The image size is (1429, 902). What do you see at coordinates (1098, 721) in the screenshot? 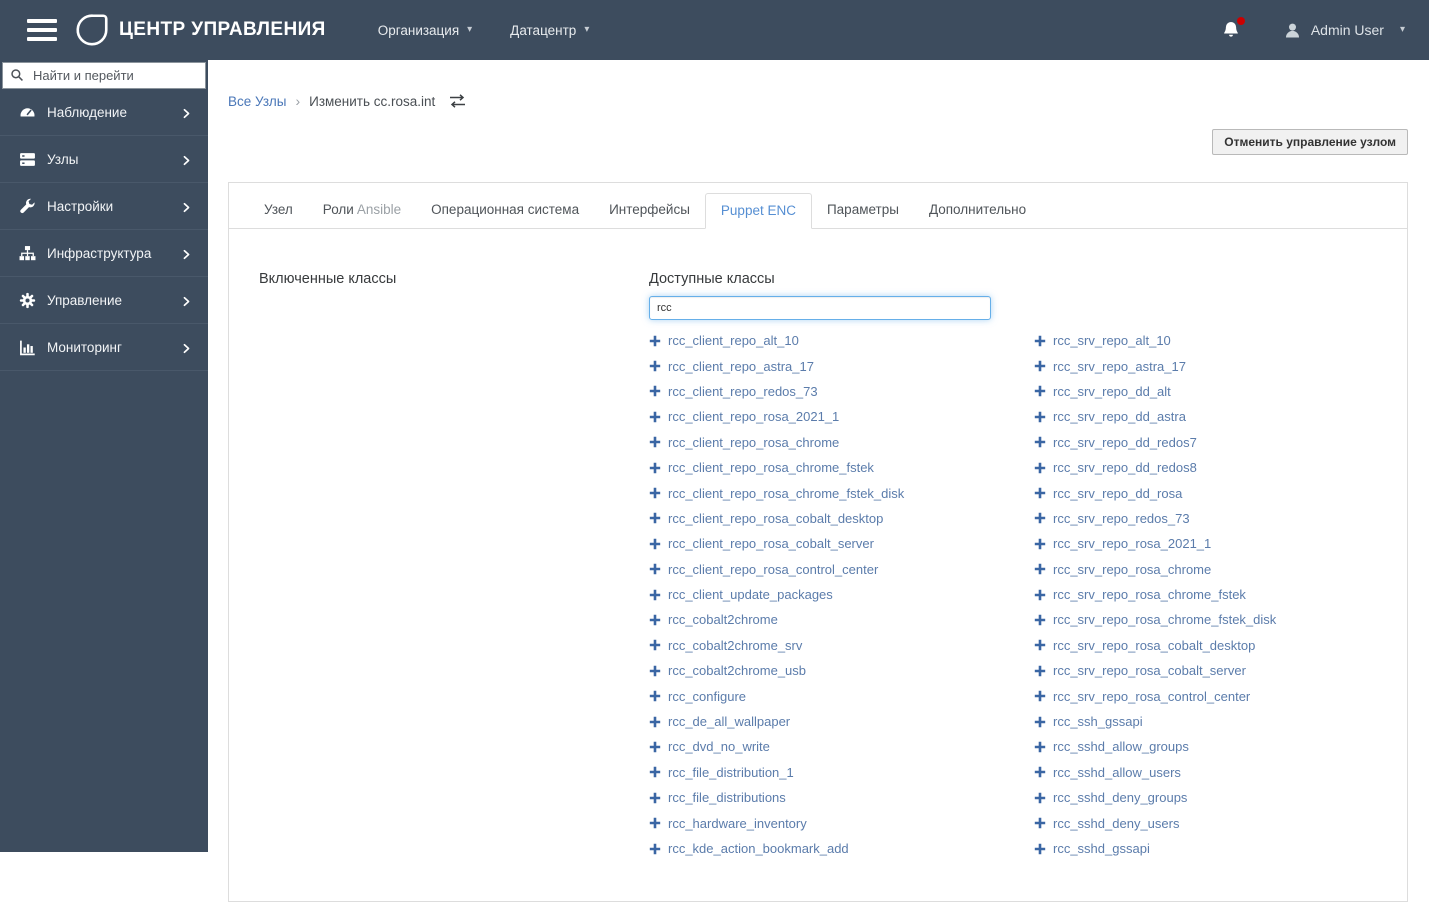
I see `class-name-link: rcc_ssh_gssapi` at bounding box center [1098, 721].